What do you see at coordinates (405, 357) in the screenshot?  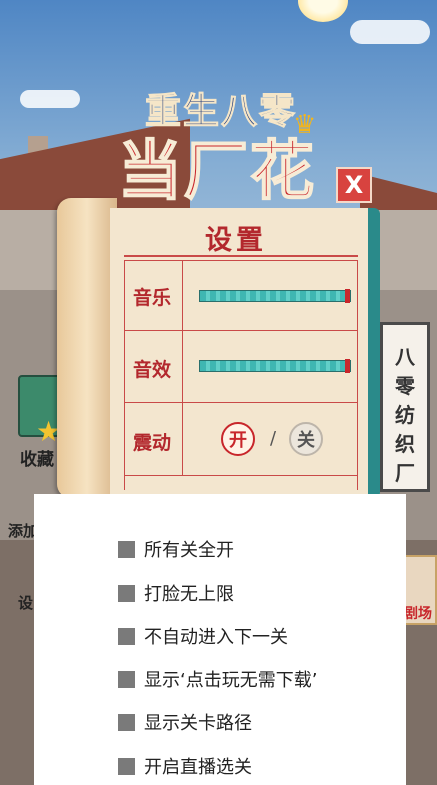 I see `plaque-char: 八` at bounding box center [405, 357].